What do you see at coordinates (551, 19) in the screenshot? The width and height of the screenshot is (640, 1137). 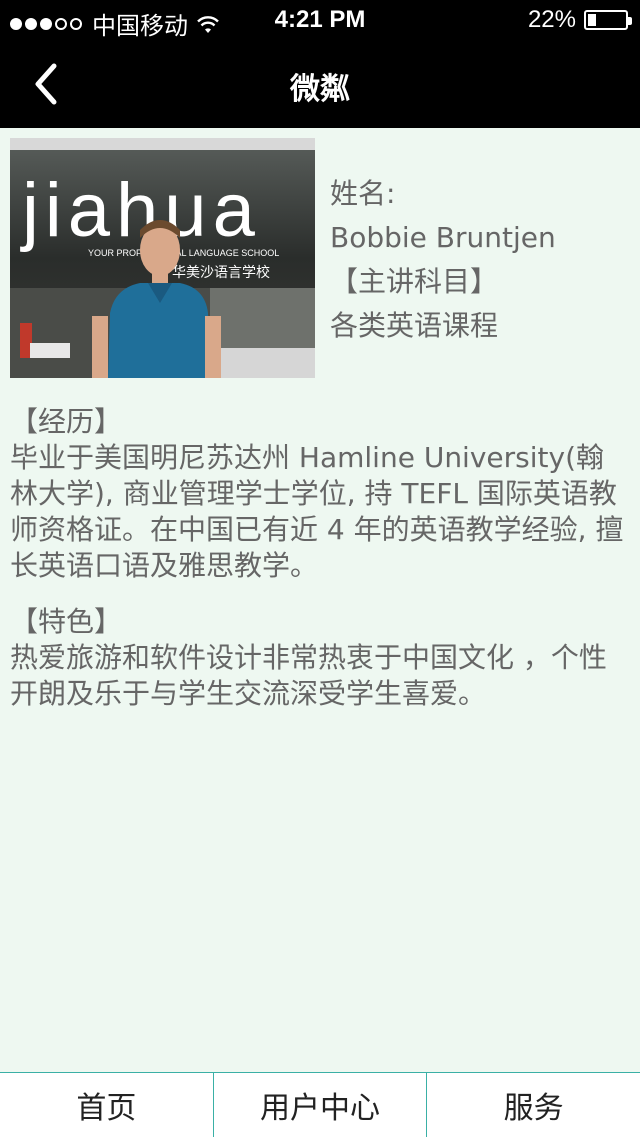 I see `battery-percent: 22%` at bounding box center [551, 19].